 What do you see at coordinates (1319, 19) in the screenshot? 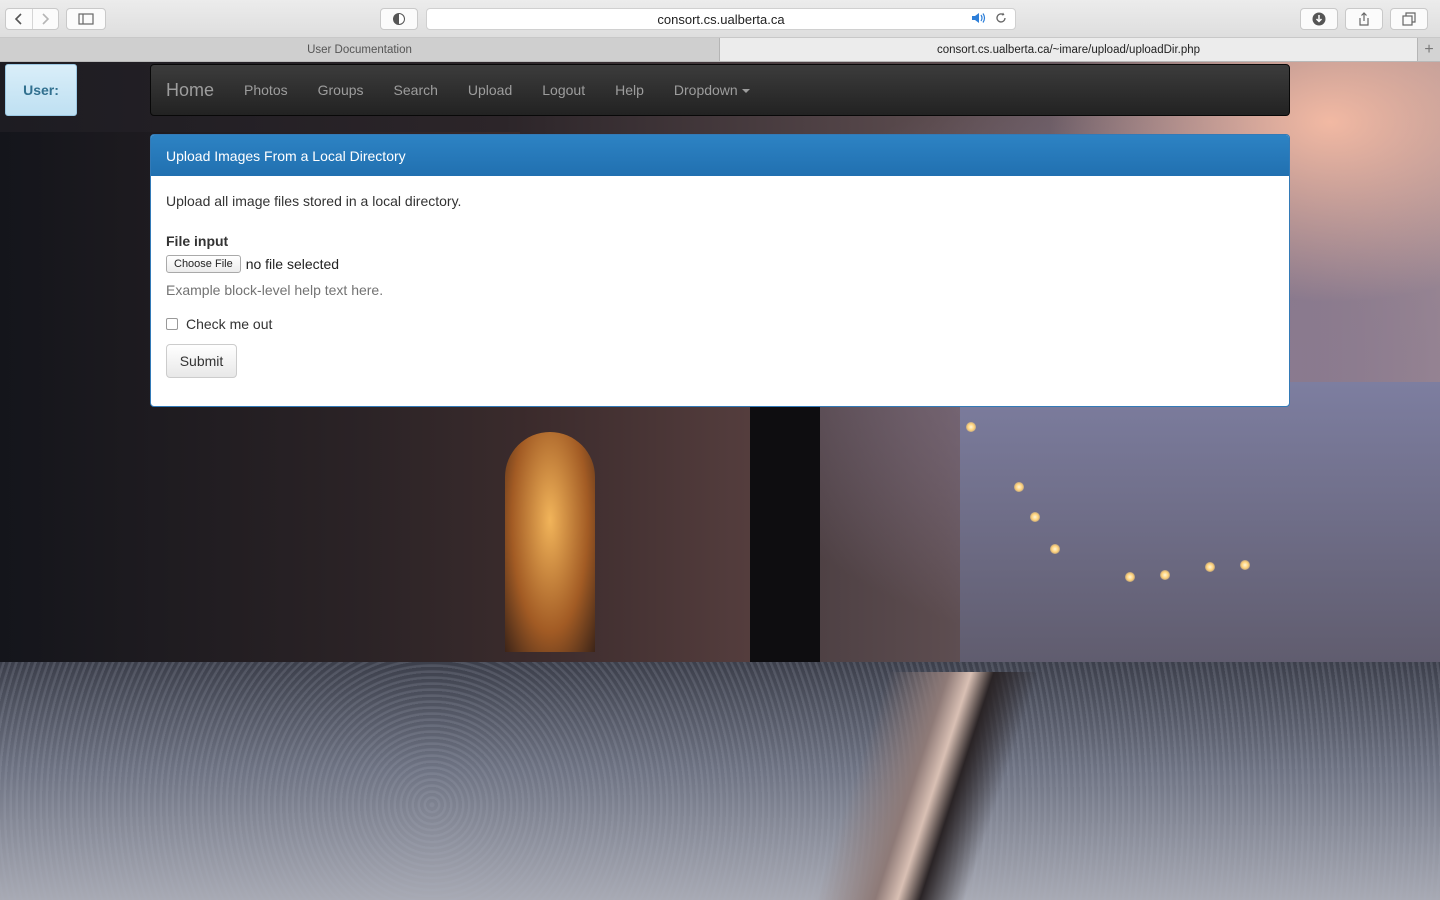
I see `downloads-icon` at bounding box center [1319, 19].